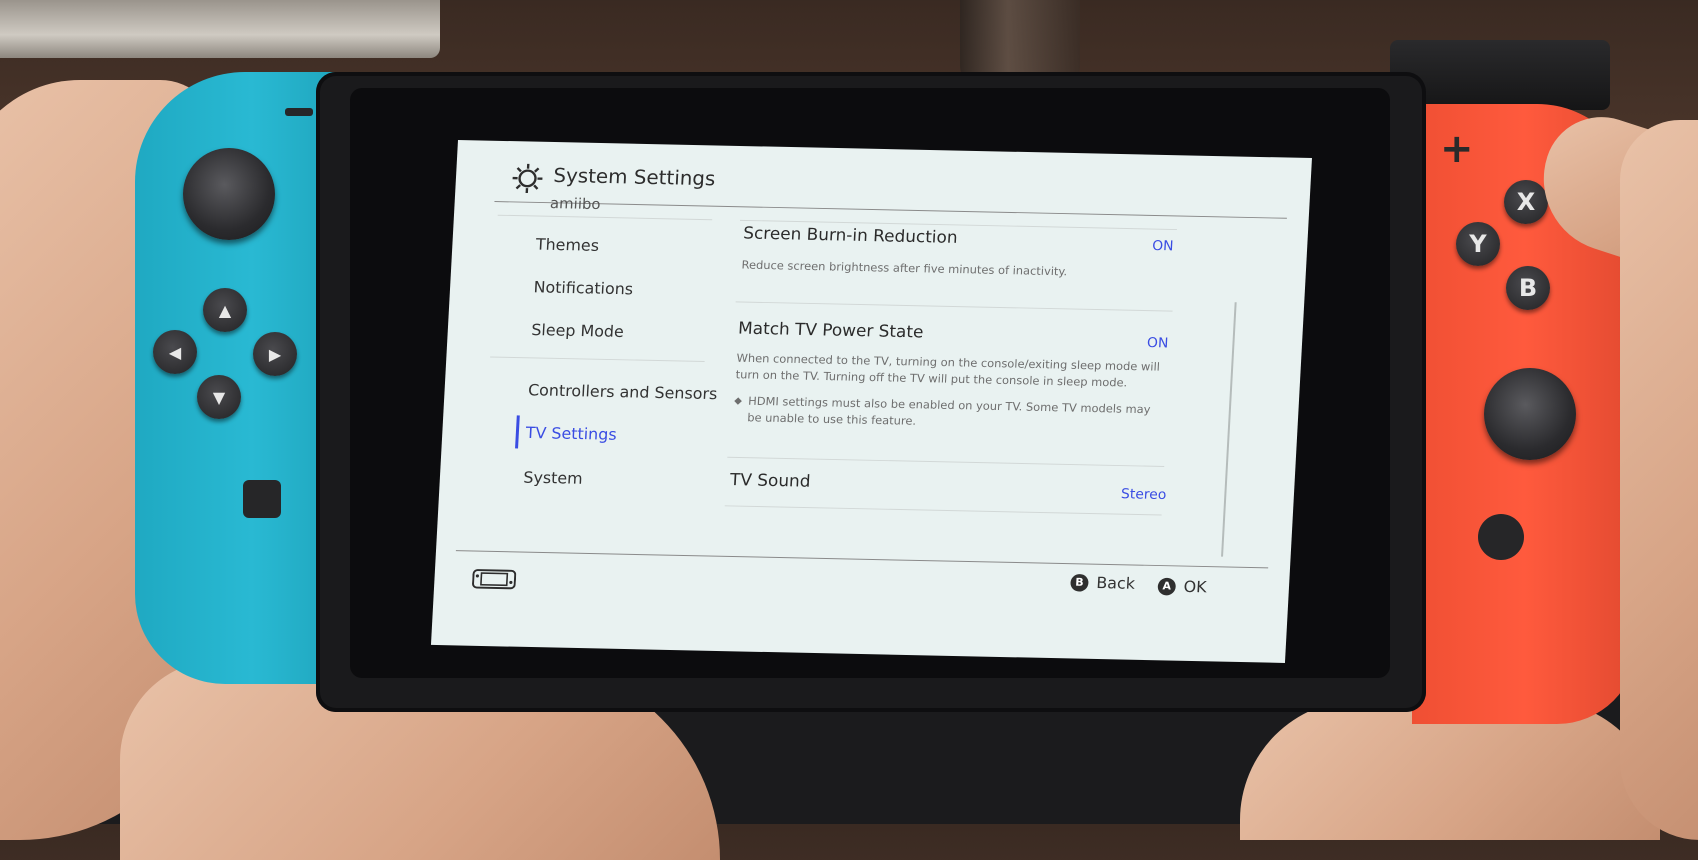 The width and height of the screenshot is (1698, 860). I want to click on capture-button, so click(262, 499).